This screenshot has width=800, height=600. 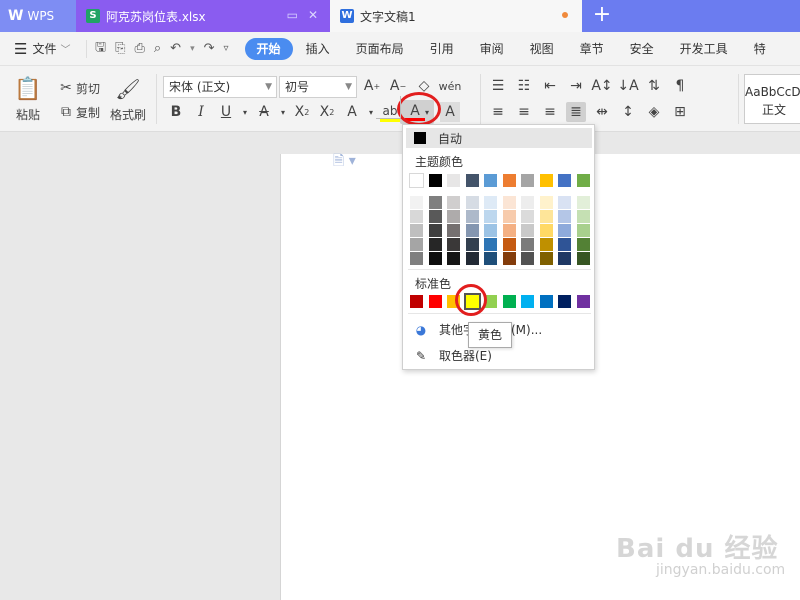 I want to click on tab-view: 视图, so click(x=542, y=48).